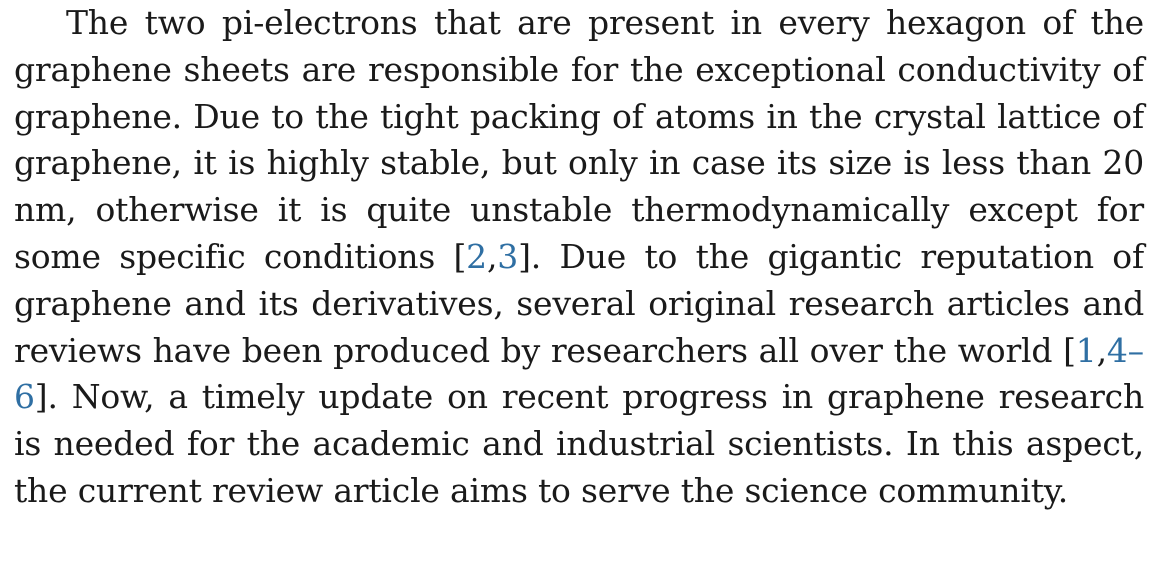  Describe the element at coordinates (1086, 350) in the screenshot. I see `citation-link-1: 1` at that location.